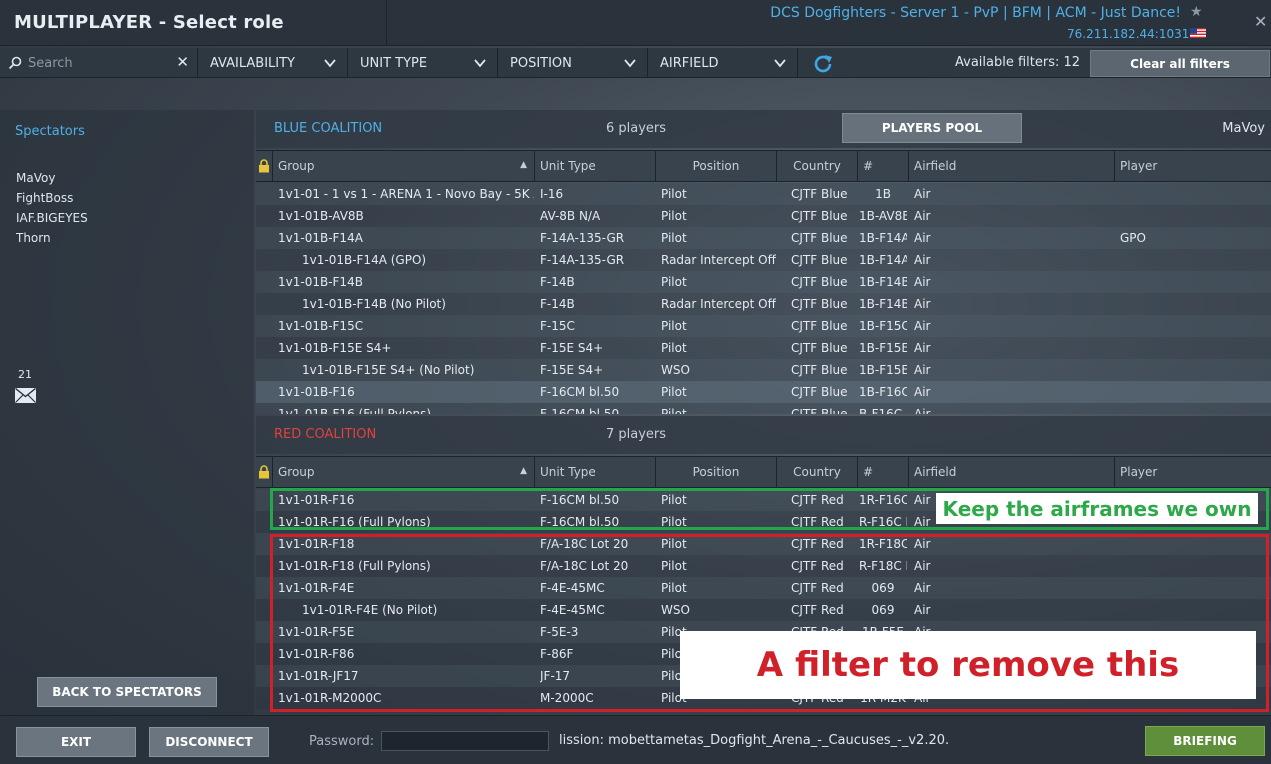 Image resolution: width=1271 pixels, height=764 pixels. What do you see at coordinates (330, 63) in the screenshot?
I see `chevron-down-icon` at bounding box center [330, 63].